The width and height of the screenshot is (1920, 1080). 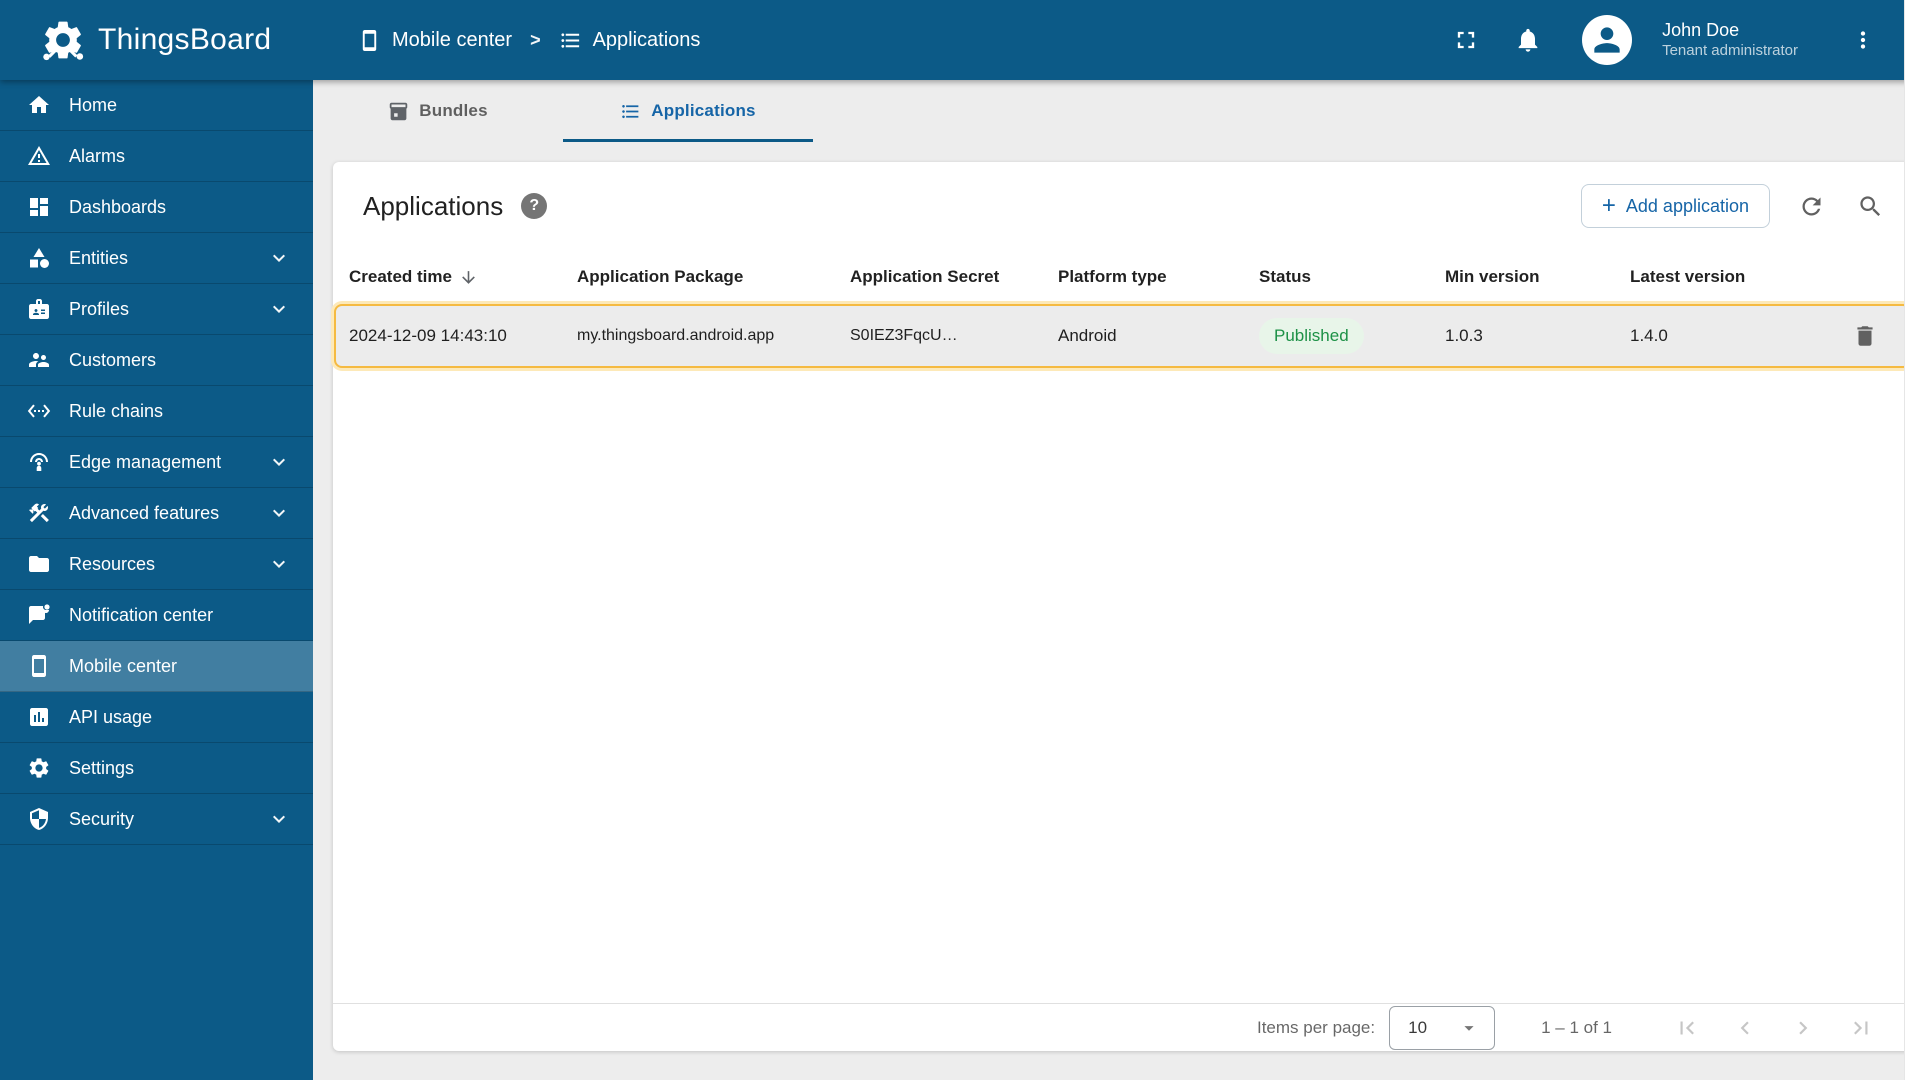 I want to click on sidebar-item-alarms: Alarms, so click(x=156, y=156).